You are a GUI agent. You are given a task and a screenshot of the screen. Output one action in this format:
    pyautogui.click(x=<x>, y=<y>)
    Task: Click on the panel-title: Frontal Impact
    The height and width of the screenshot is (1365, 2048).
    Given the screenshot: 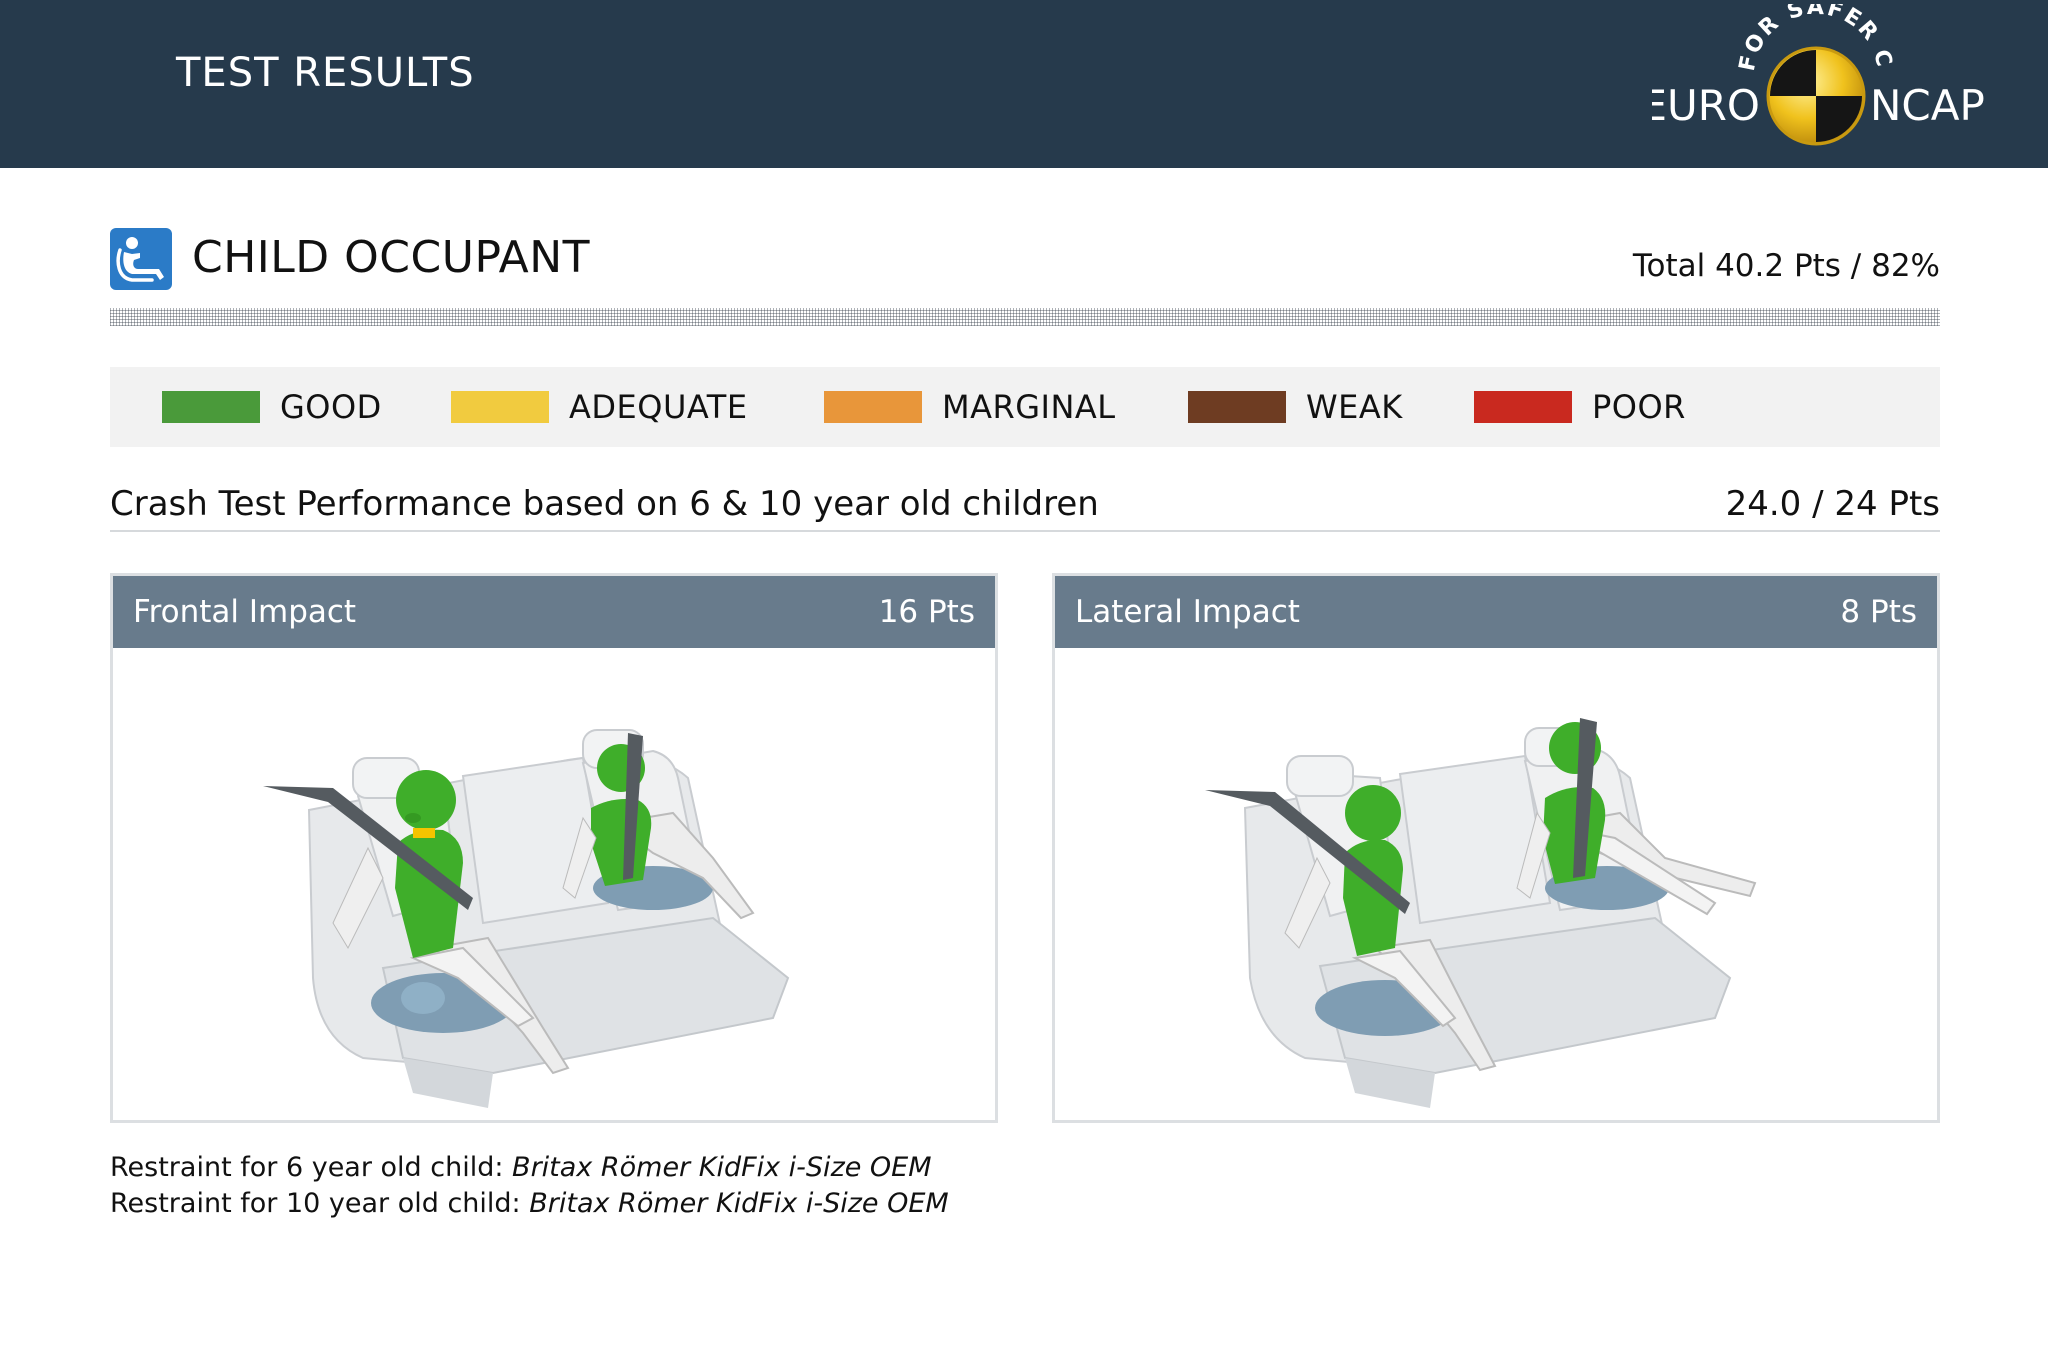 What is the action you would take?
    pyautogui.click(x=245, y=612)
    